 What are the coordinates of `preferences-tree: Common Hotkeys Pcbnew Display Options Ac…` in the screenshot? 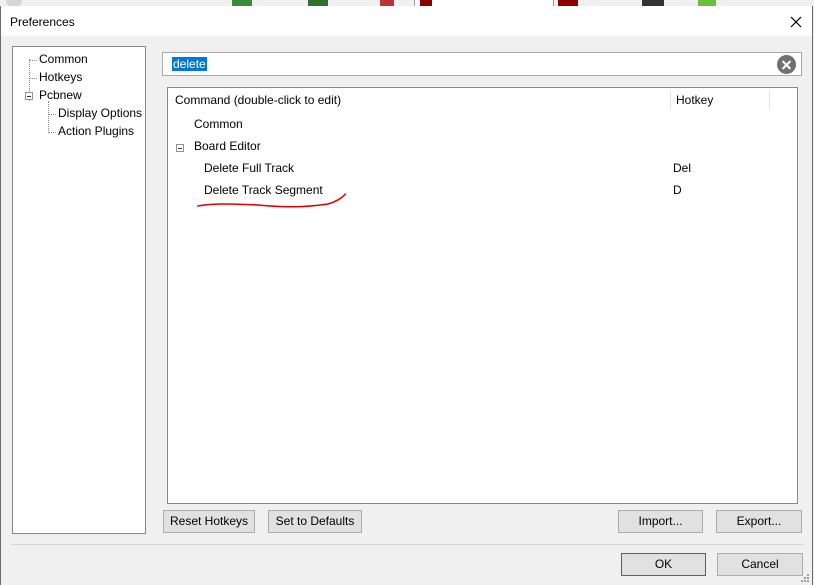 It's located at (79, 290).